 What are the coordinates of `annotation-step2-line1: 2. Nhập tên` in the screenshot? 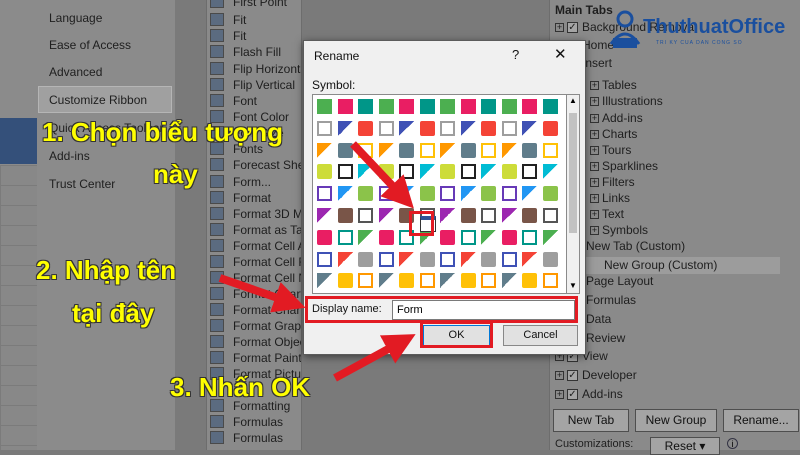 It's located at (106, 270).